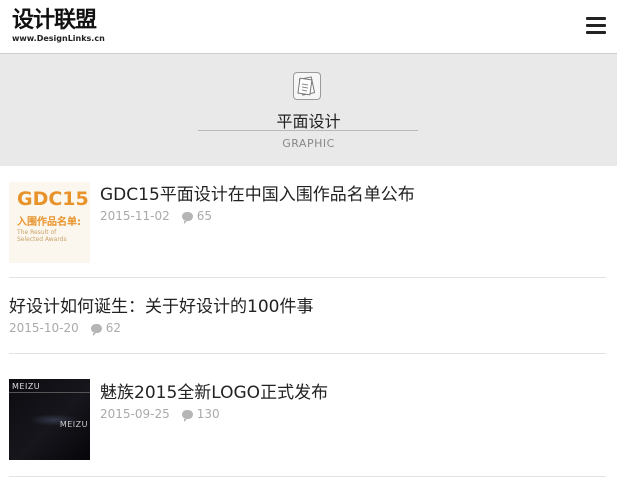 This screenshot has height=493, width=617. Describe the element at coordinates (49, 392) in the screenshot. I see `thumb-divider` at that location.